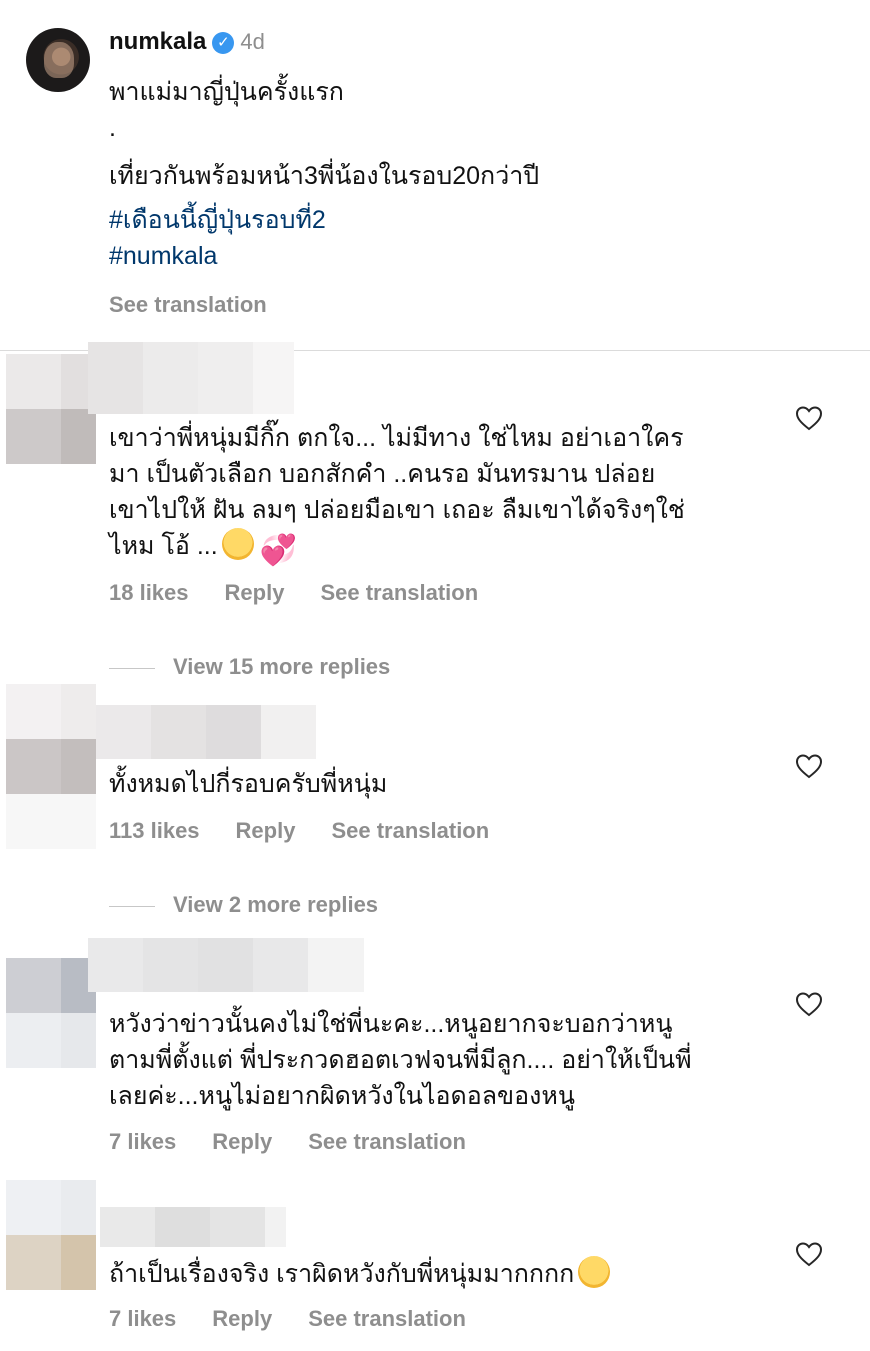 This screenshot has width=870, height=1351. I want to click on comment-likes: 18 likes, so click(149, 592).